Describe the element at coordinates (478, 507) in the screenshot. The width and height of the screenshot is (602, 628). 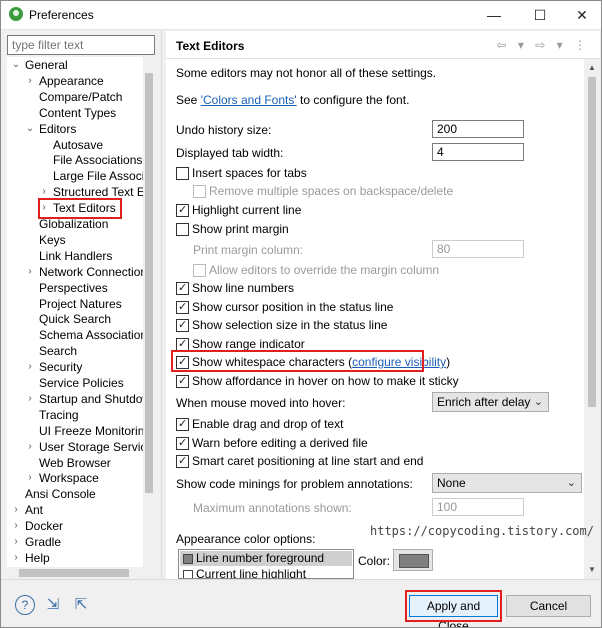
I see `max-annotations-input: 100` at that location.